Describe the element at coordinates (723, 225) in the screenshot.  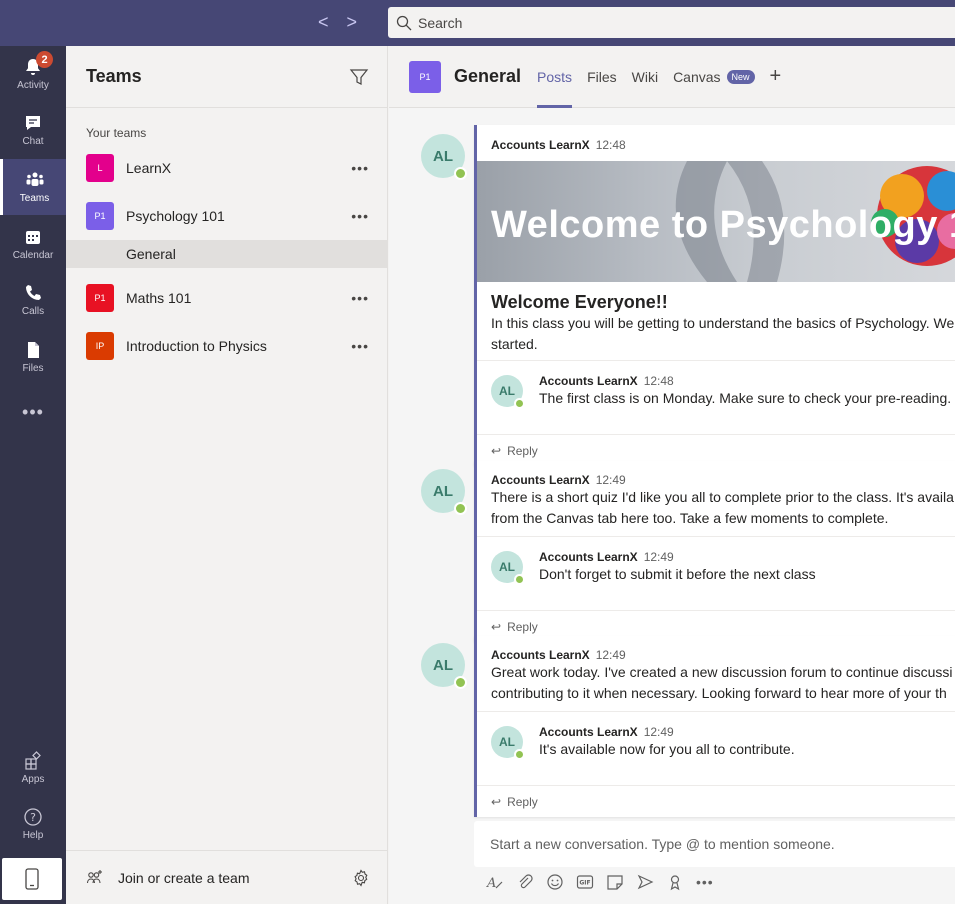
I see `banner-title: Welcome to Psychology 1` at that location.